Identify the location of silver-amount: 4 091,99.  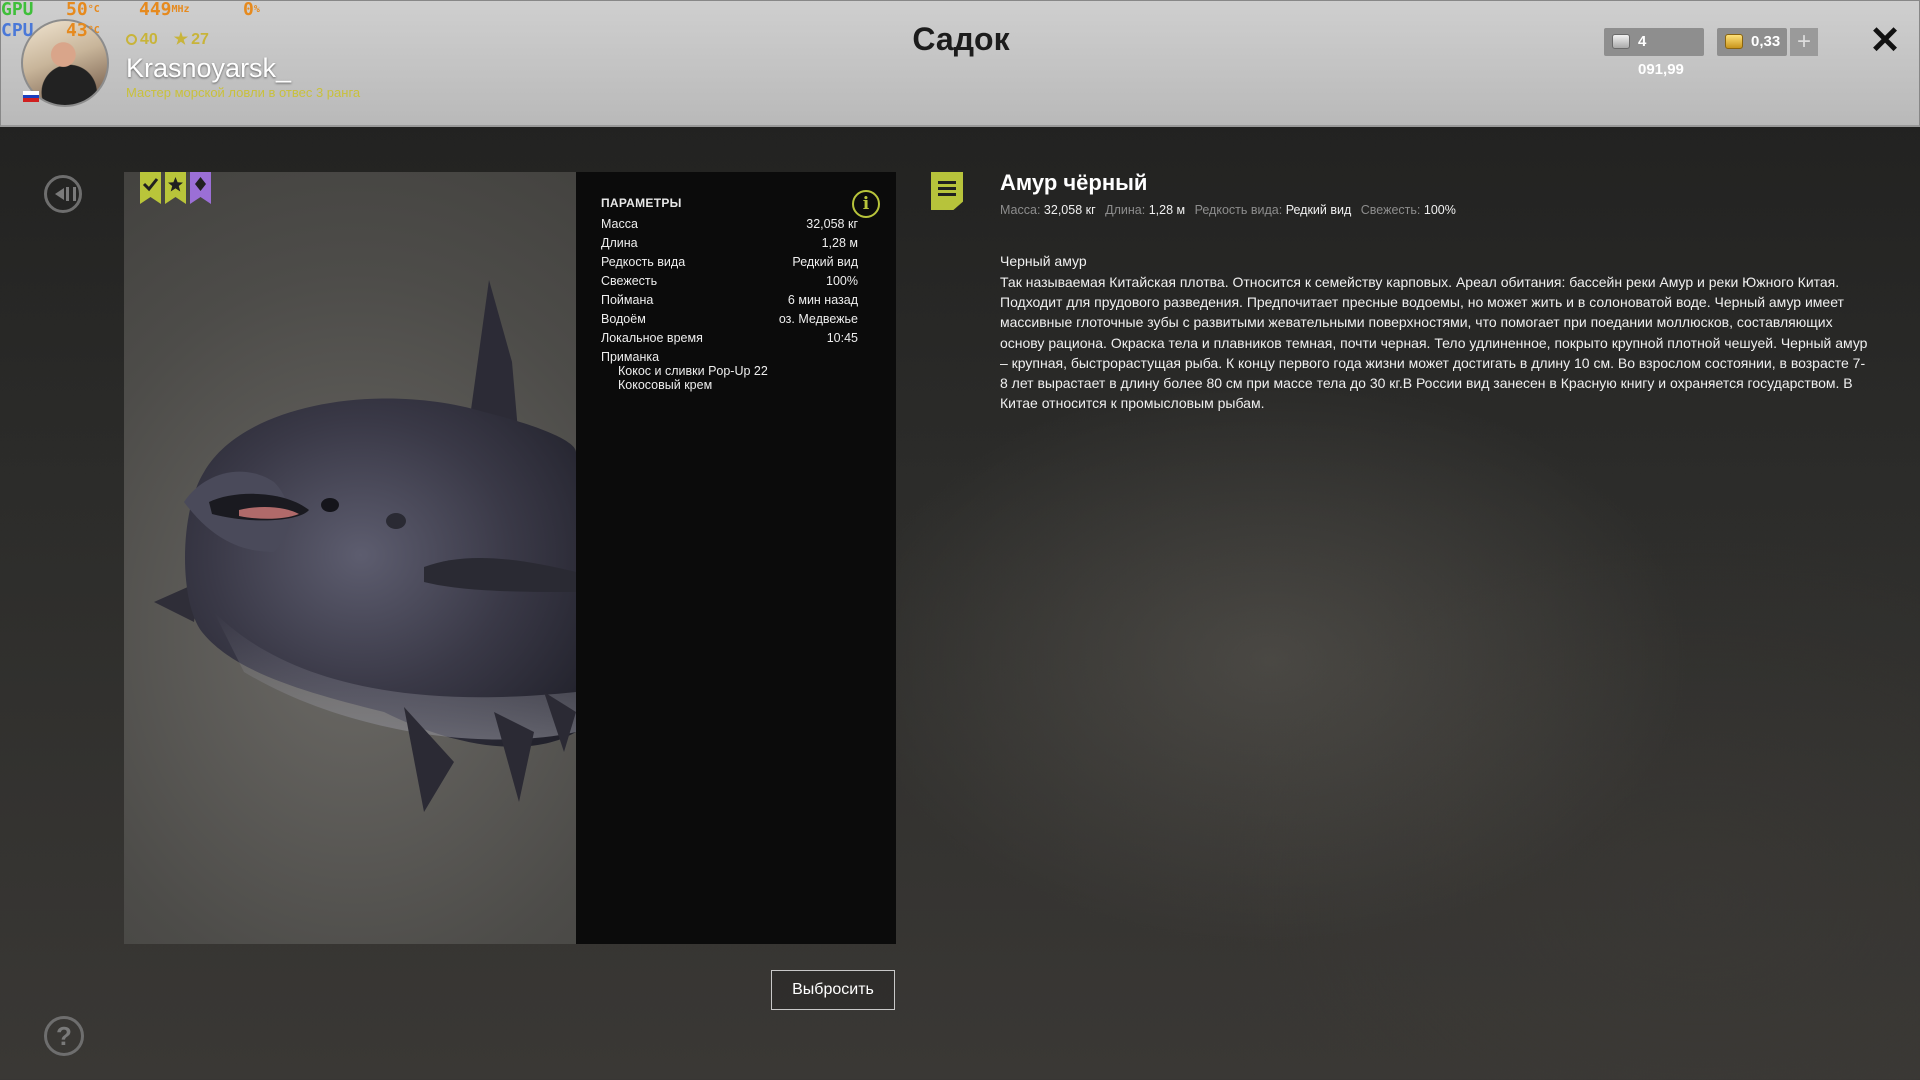
(1661, 55).